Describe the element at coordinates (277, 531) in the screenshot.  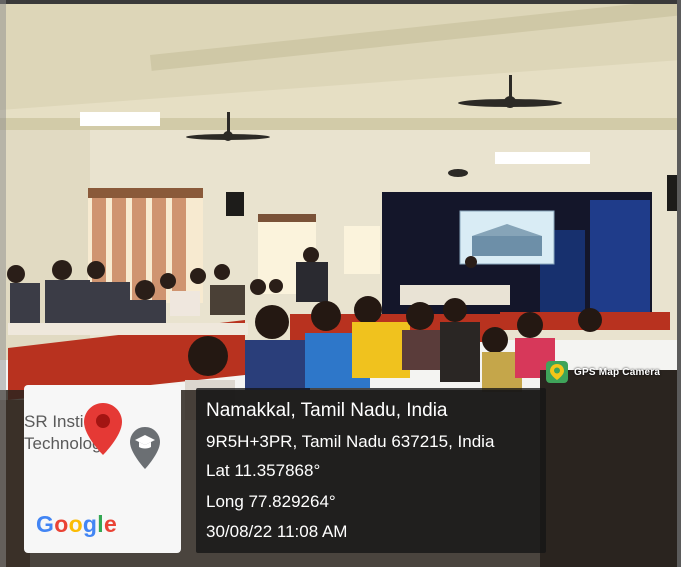
I see `timestamp: 30/08/22 11:08 AM` at that location.